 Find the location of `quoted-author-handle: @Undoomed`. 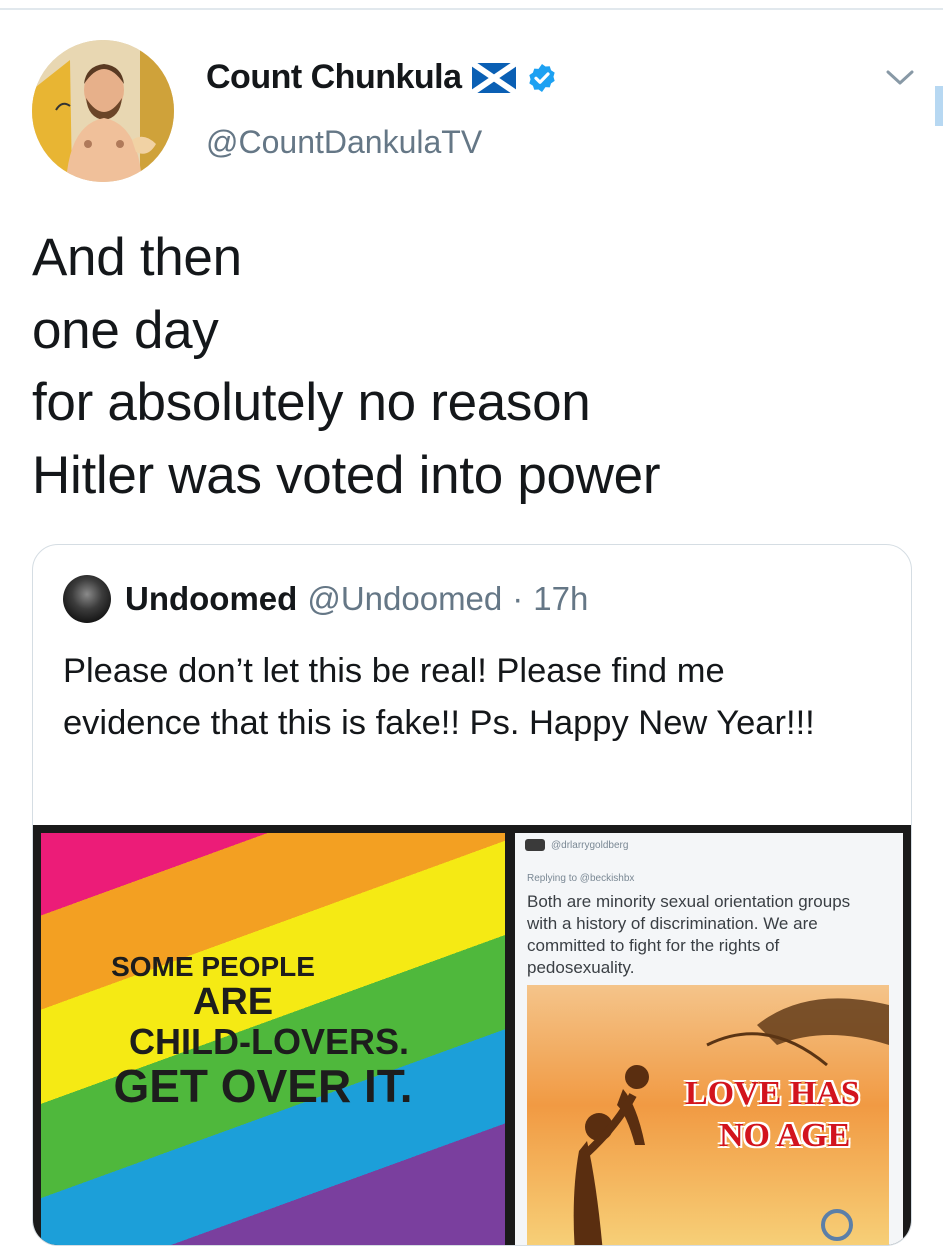

quoted-author-handle: @Undoomed is located at coordinates (404, 599).